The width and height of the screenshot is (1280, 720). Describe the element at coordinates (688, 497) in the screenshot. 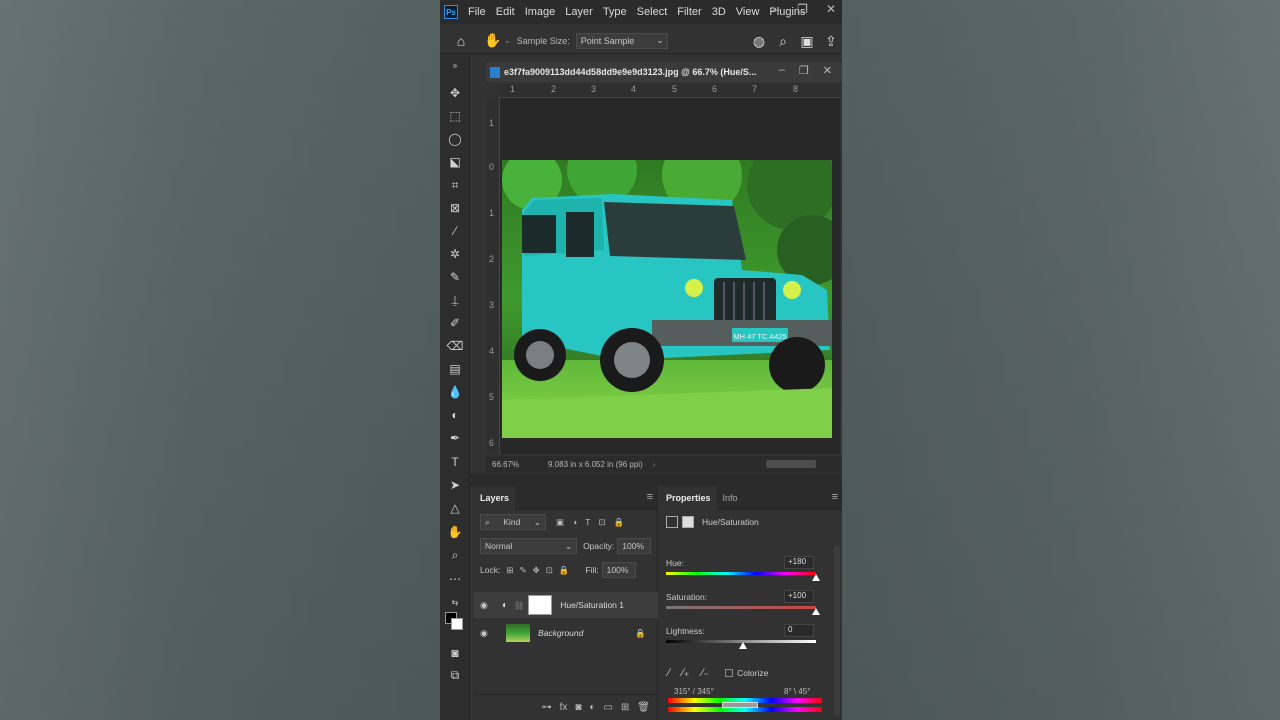

I see `tab-properties: Properties` at that location.